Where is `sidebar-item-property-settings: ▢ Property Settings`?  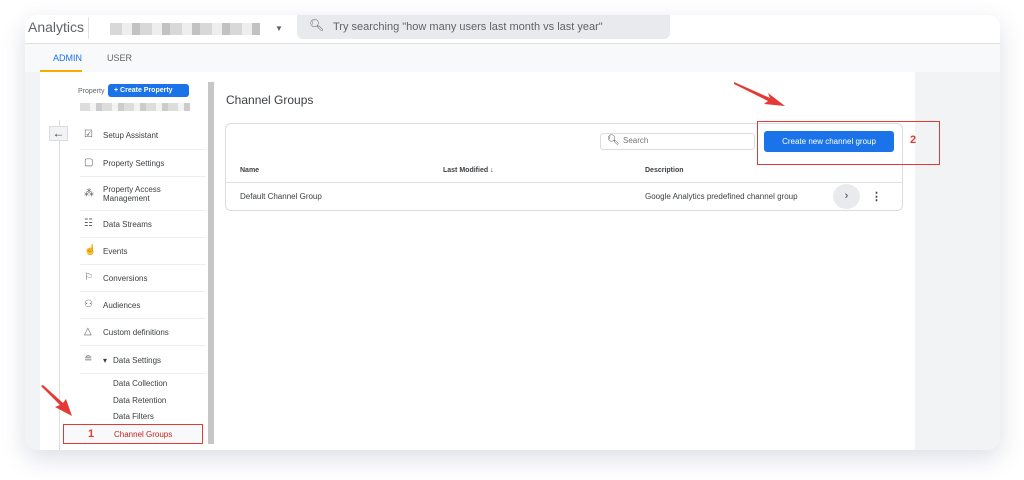 sidebar-item-property-settings: ▢ Property Settings is located at coordinates (143, 163).